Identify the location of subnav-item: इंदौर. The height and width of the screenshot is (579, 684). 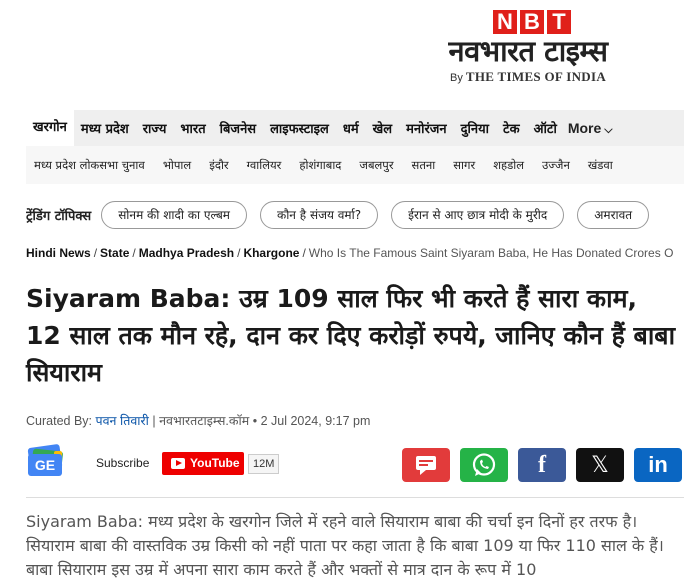
(218, 165).